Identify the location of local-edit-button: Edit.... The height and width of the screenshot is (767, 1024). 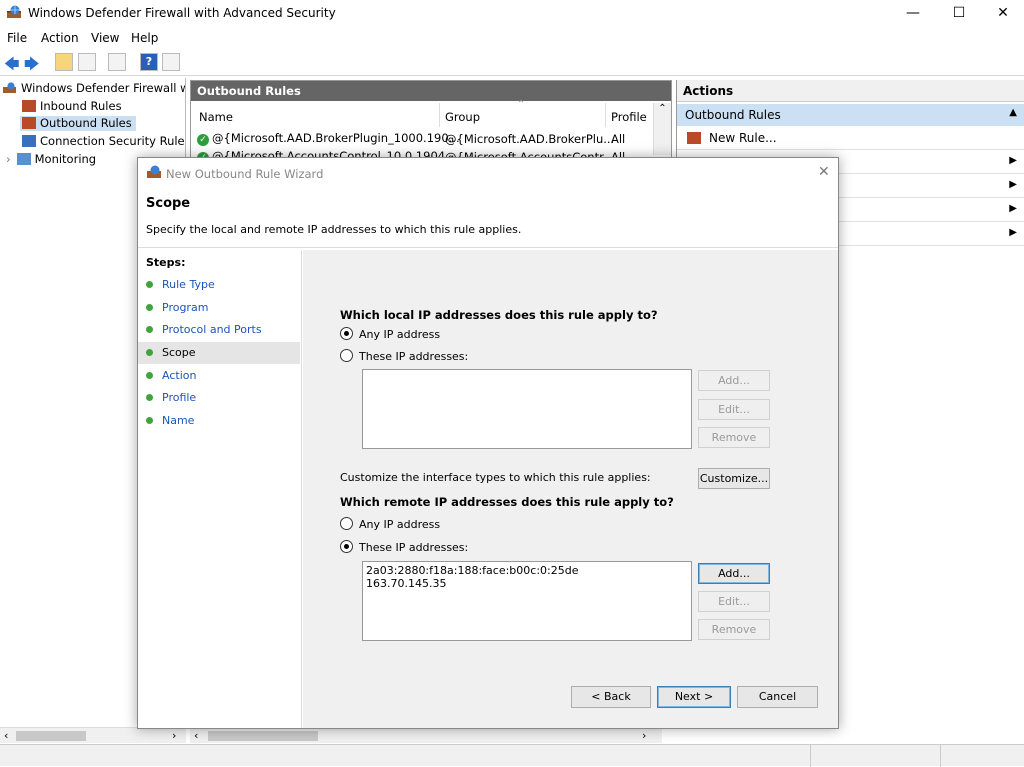
(734, 409).